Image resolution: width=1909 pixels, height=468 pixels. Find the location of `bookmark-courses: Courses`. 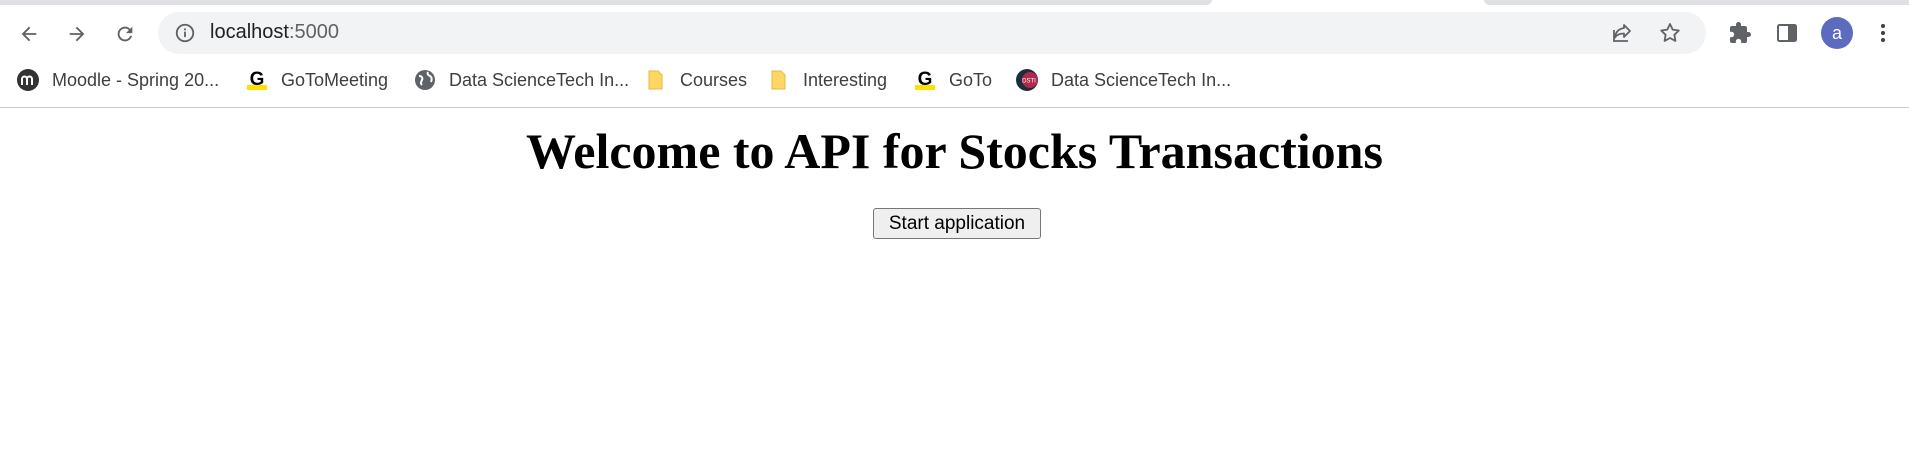

bookmark-courses: Courses is located at coordinates (695, 80).